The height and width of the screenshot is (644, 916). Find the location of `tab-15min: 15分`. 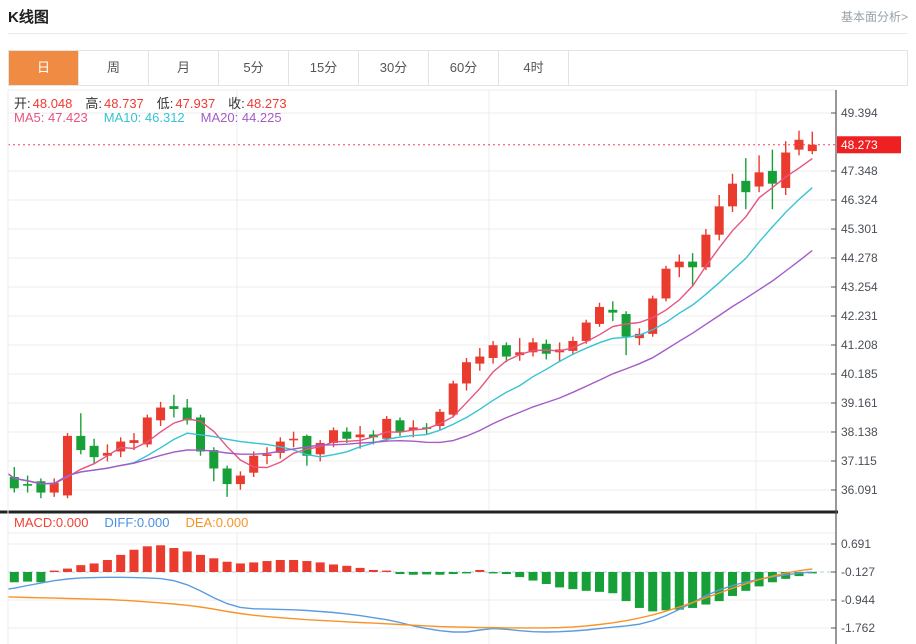

tab-15min: 15分 is located at coordinates (324, 68).